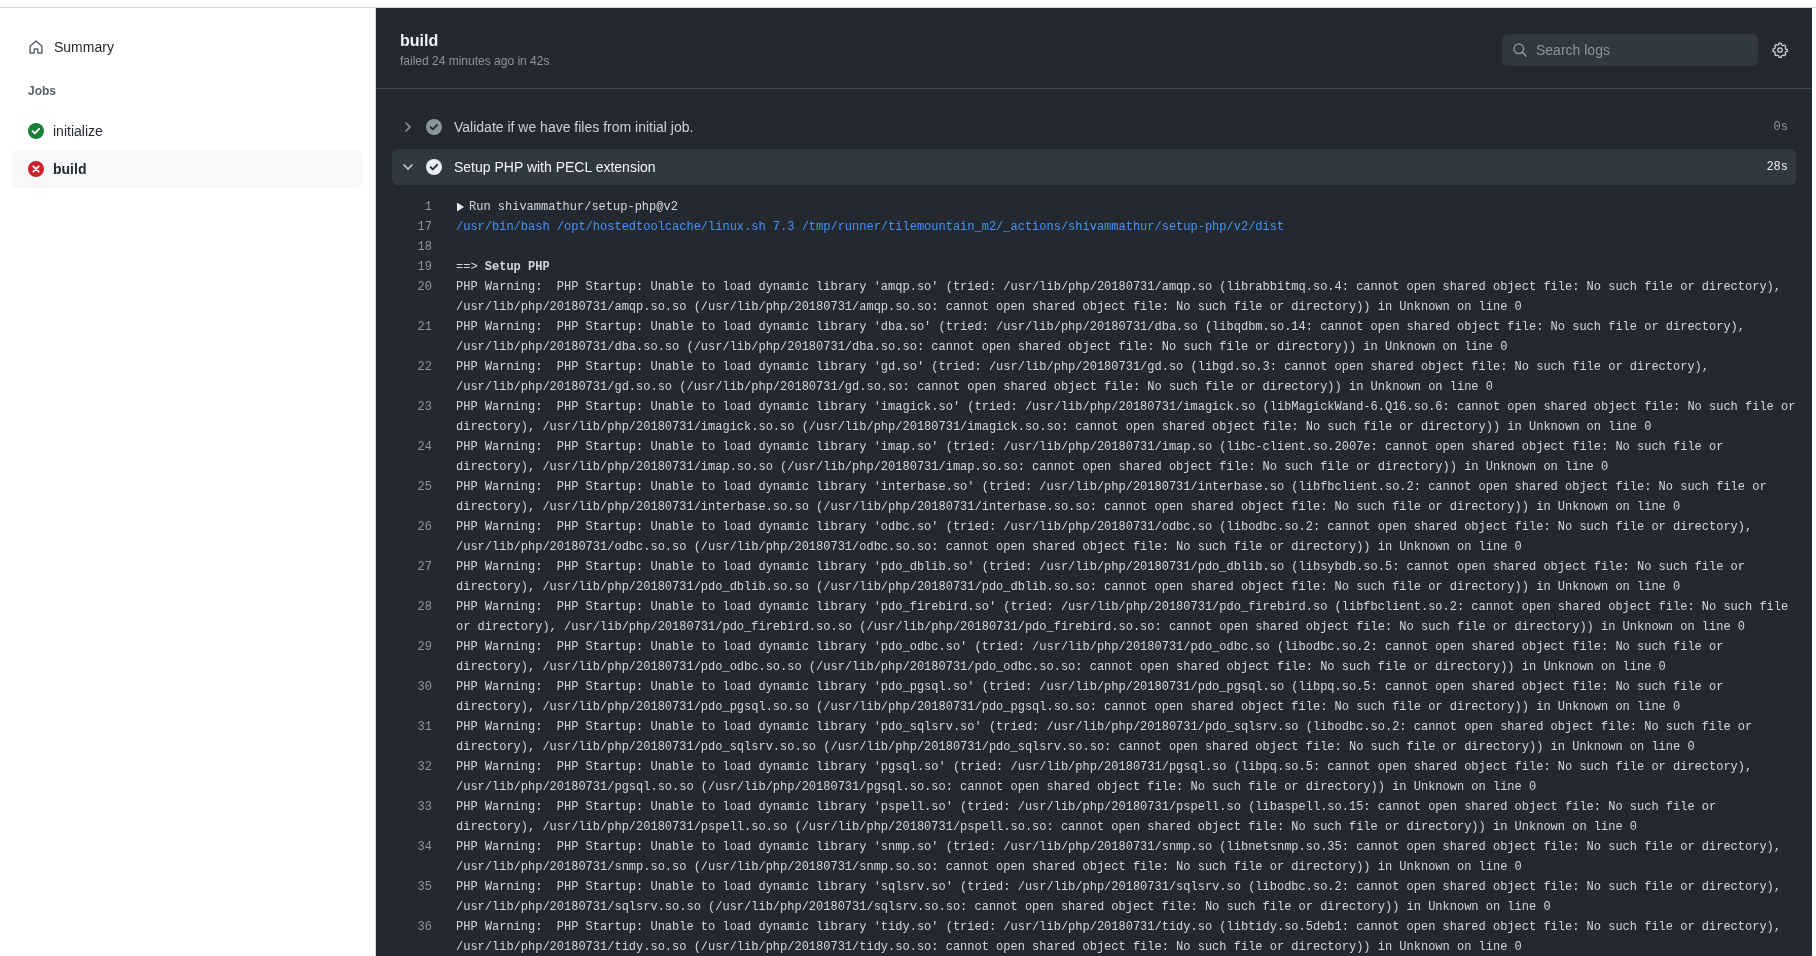 This screenshot has height=956, width=1816. Describe the element at coordinates (424, 807) in the screenshot. I see `line-number: 33` at that location.